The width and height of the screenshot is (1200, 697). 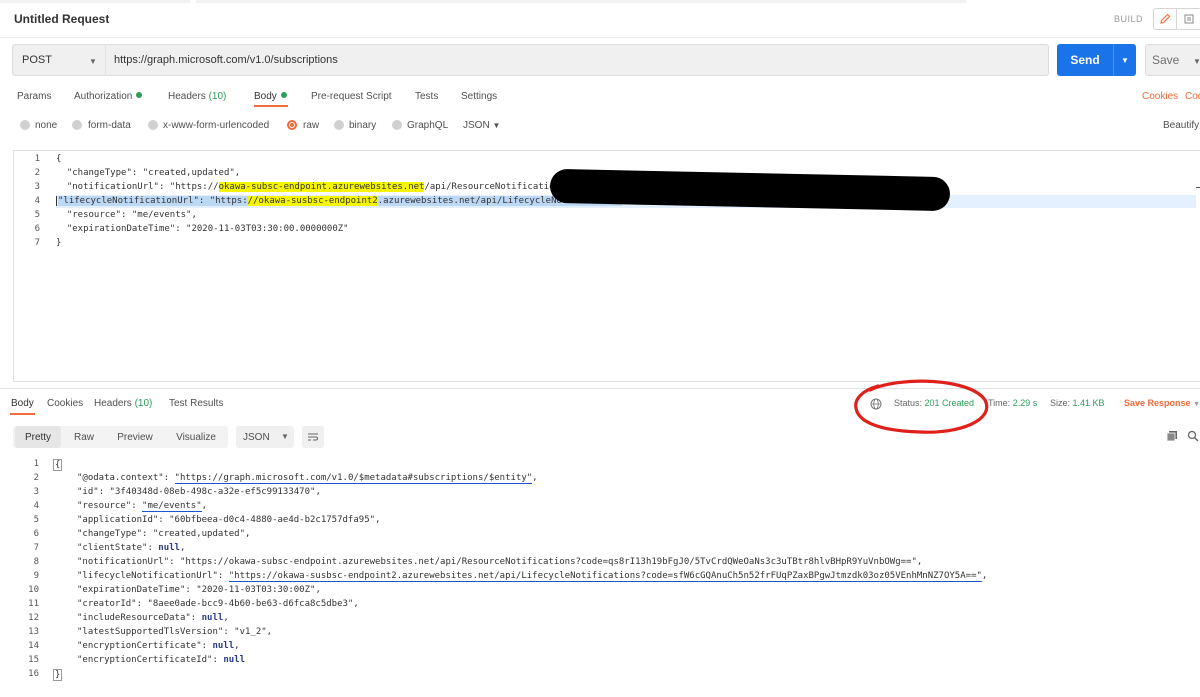 I want to click on code-segment: /api/ResourceNotifications, so click(x=495, y=187).